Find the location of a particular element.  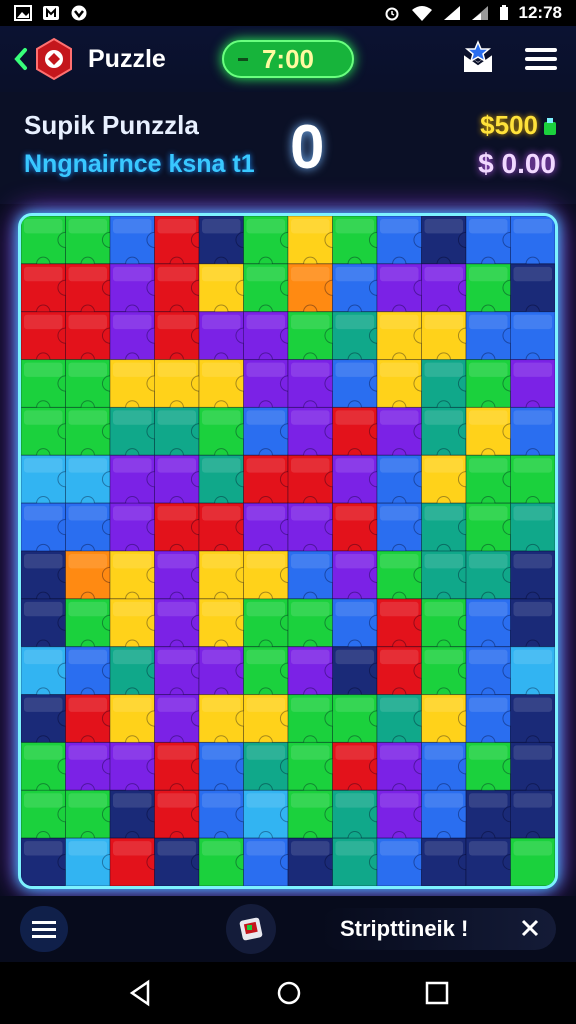

page-title: Puzzle is located at coordinates (127, 58).